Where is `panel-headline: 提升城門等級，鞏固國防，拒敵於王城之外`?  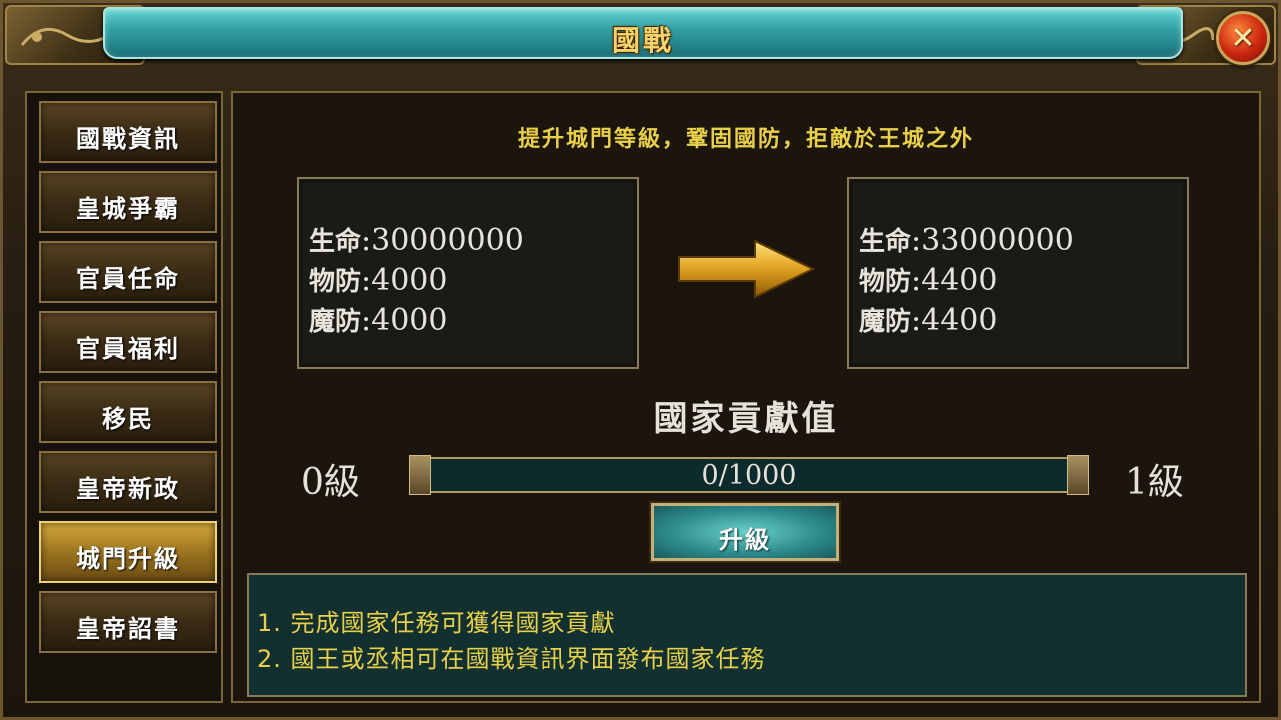
panel-headline: 提升城門等級，鞏固國防，拒敵於王城之外 is located at coordinates (745, 139).